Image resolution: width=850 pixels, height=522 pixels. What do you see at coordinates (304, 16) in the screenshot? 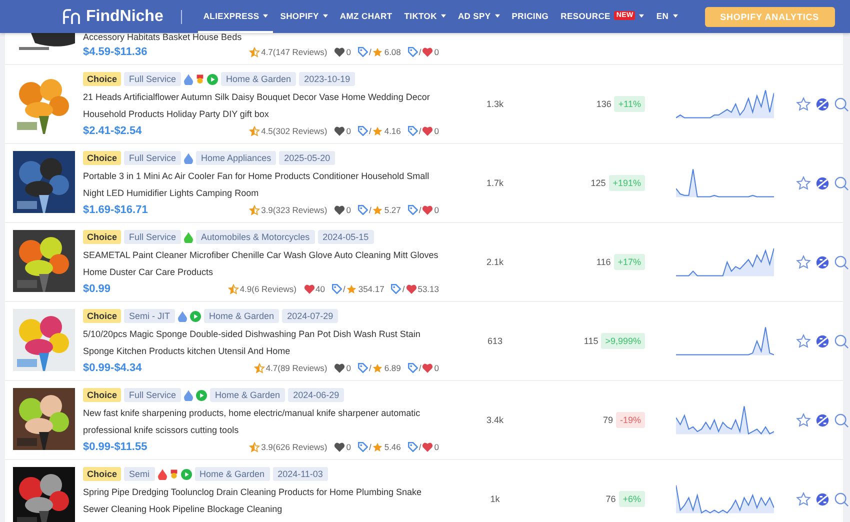
I see `nav-menu-item: SHOPIFY` at bounding box center [304, 16].